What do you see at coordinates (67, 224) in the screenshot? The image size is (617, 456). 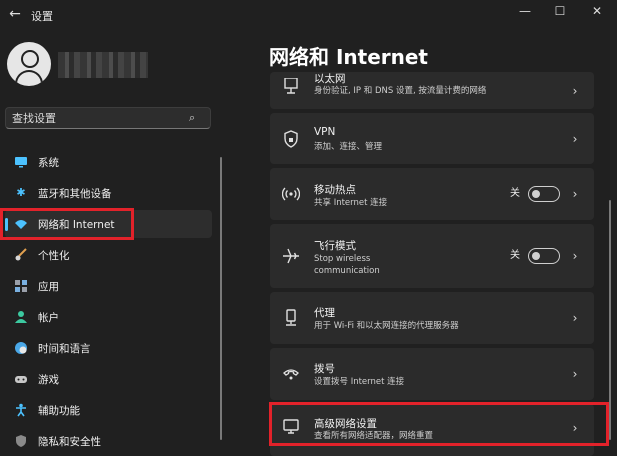 I see `highlight-annotation-network` at bounding box center [67, 224].